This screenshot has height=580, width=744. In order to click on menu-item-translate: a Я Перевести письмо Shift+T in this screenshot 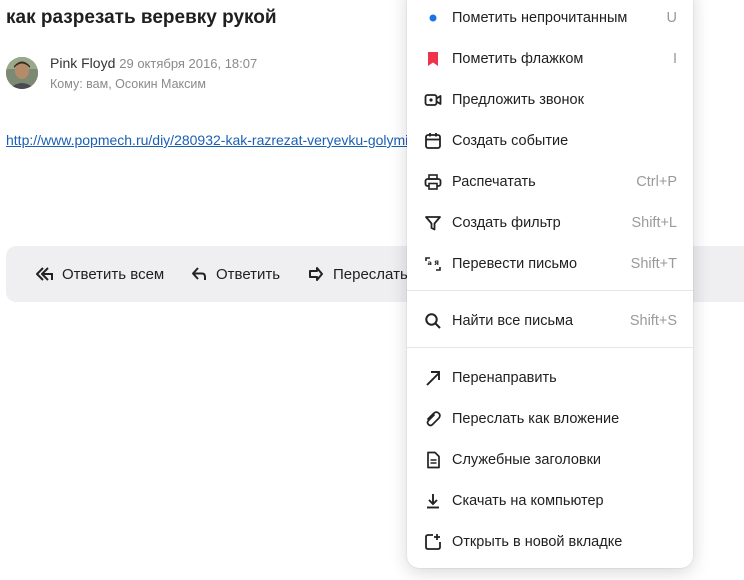, I will do `click(550, 264)`.